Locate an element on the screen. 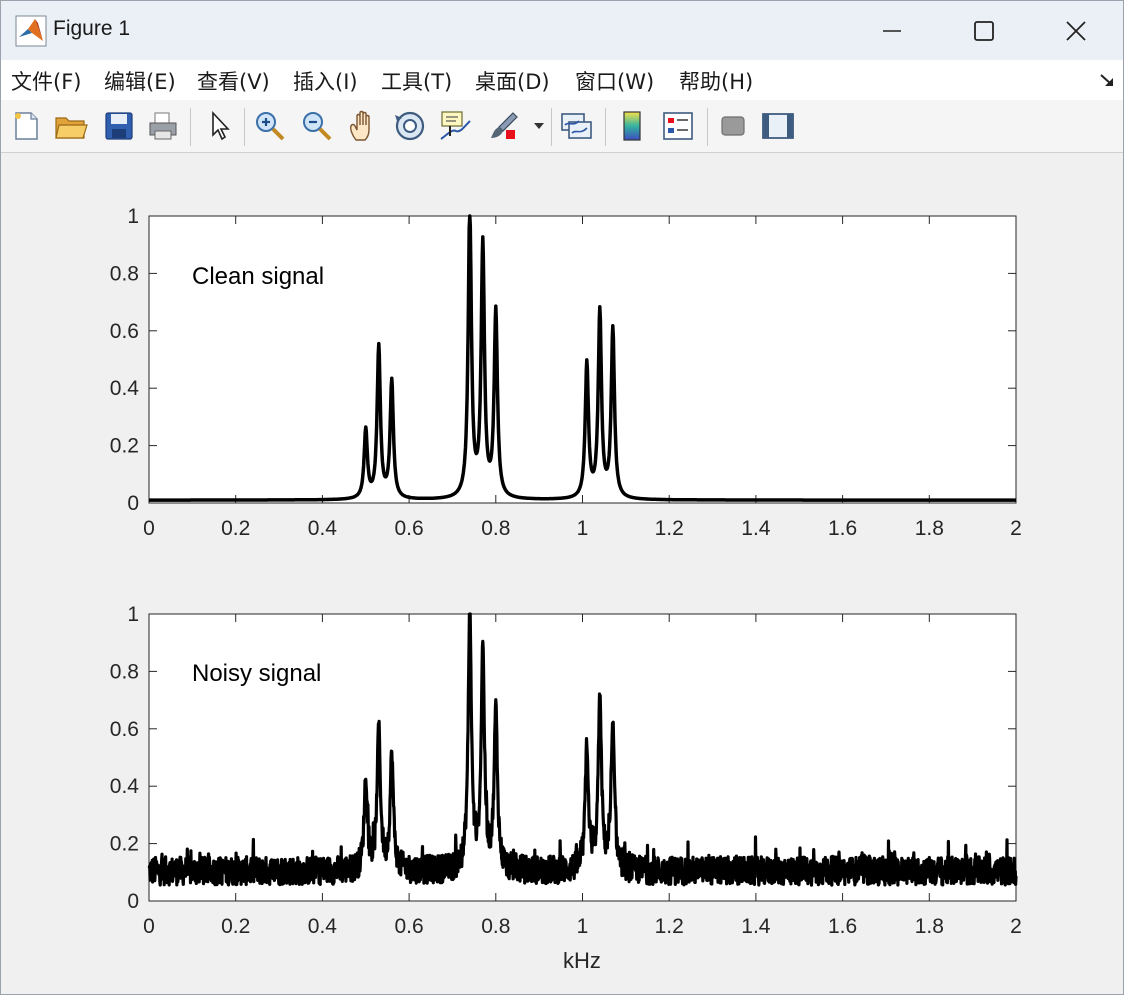 This screenshot has width=1124, height=995. figure-toolbar is located at coordinates (562, 126).